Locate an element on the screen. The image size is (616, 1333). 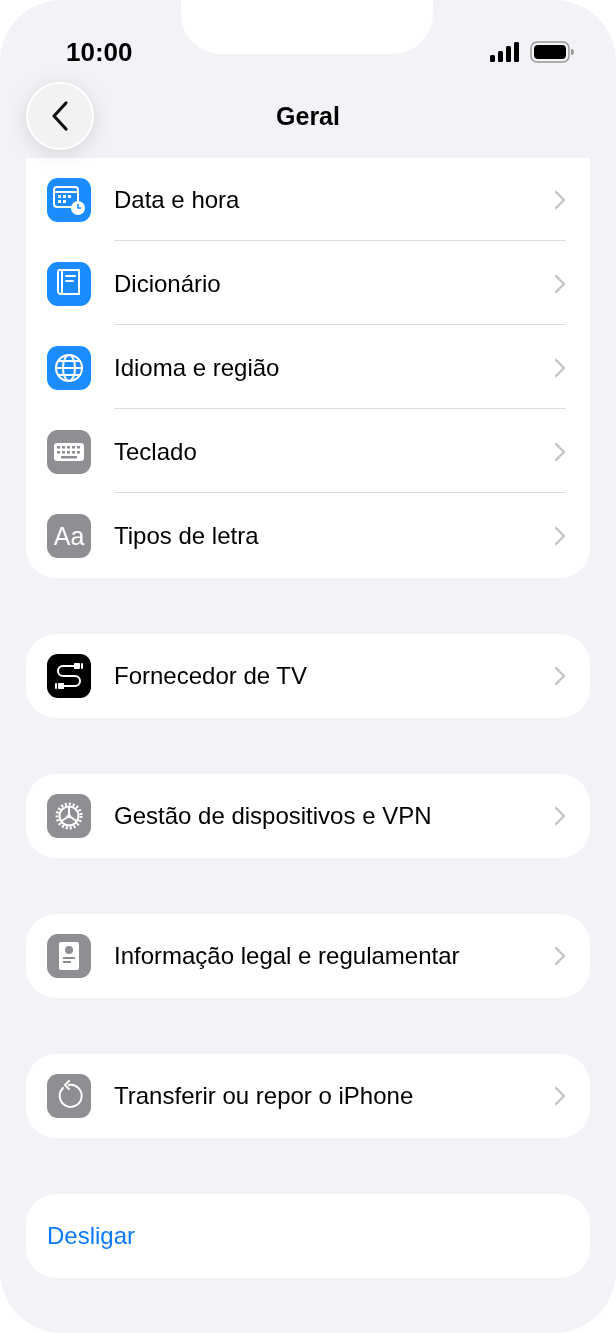
battery-icon is located at coordinates (552, 52).